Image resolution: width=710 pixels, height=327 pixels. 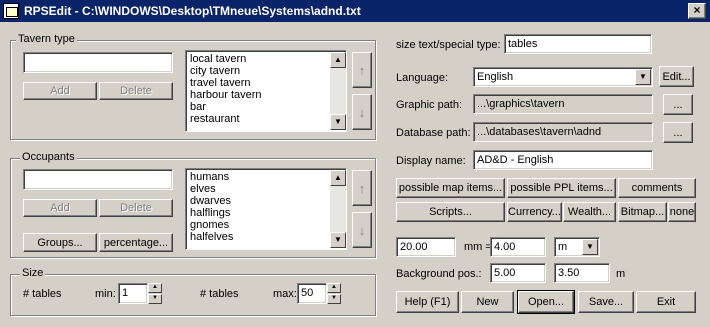 What do you see at coordinates (259, 59) in the screenshot?
I see `list-item: local tavern` at bounding box center [259, 59].